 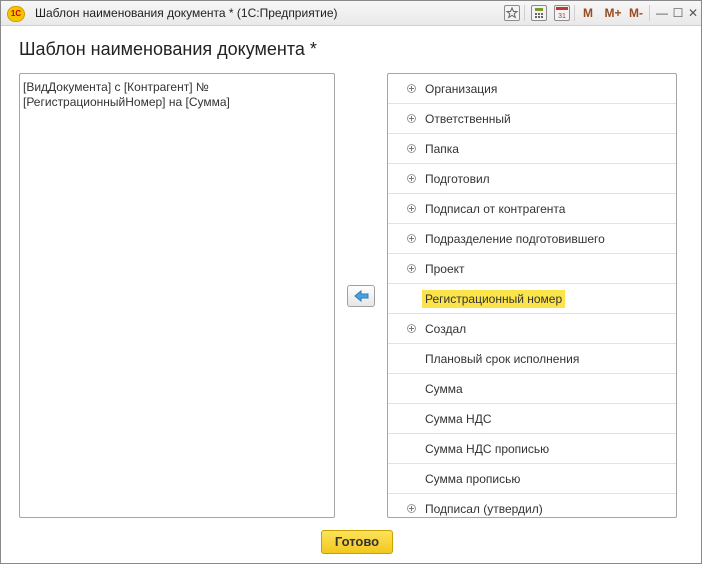 What do you see at coordinates (487, 449) in the screenshot?
I see `list-item-label: Сумма НДС прописью` at bounding box center [487, 449].